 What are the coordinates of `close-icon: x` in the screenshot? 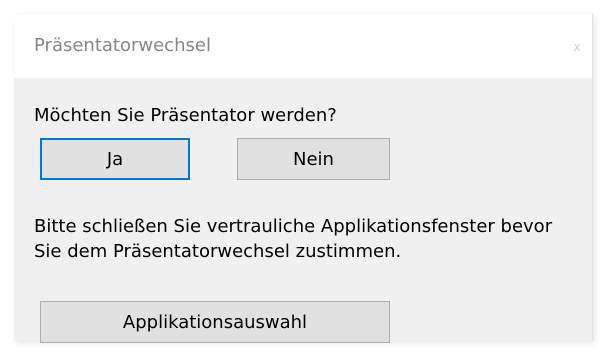 It's located at (577, 47).